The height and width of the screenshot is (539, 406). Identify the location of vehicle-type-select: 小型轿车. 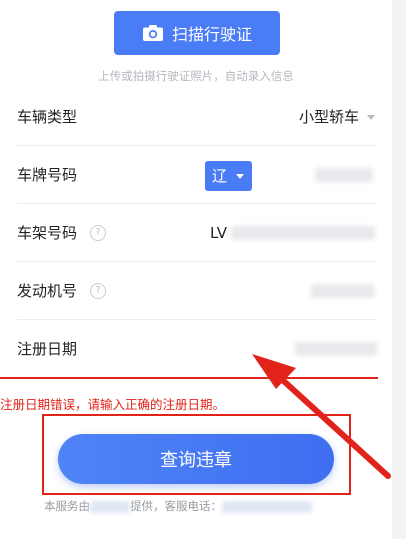
(337, 117).